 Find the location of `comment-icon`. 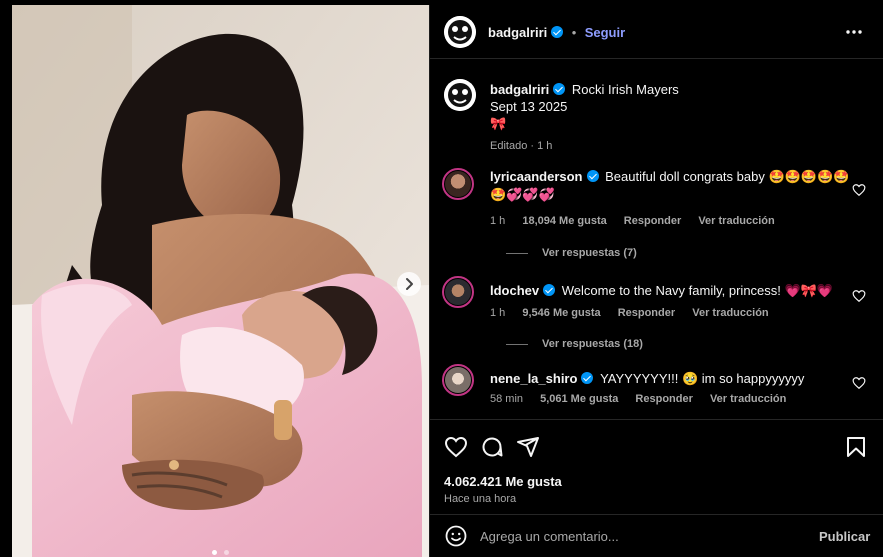

comment-icon is located at coordinates (492, 447).